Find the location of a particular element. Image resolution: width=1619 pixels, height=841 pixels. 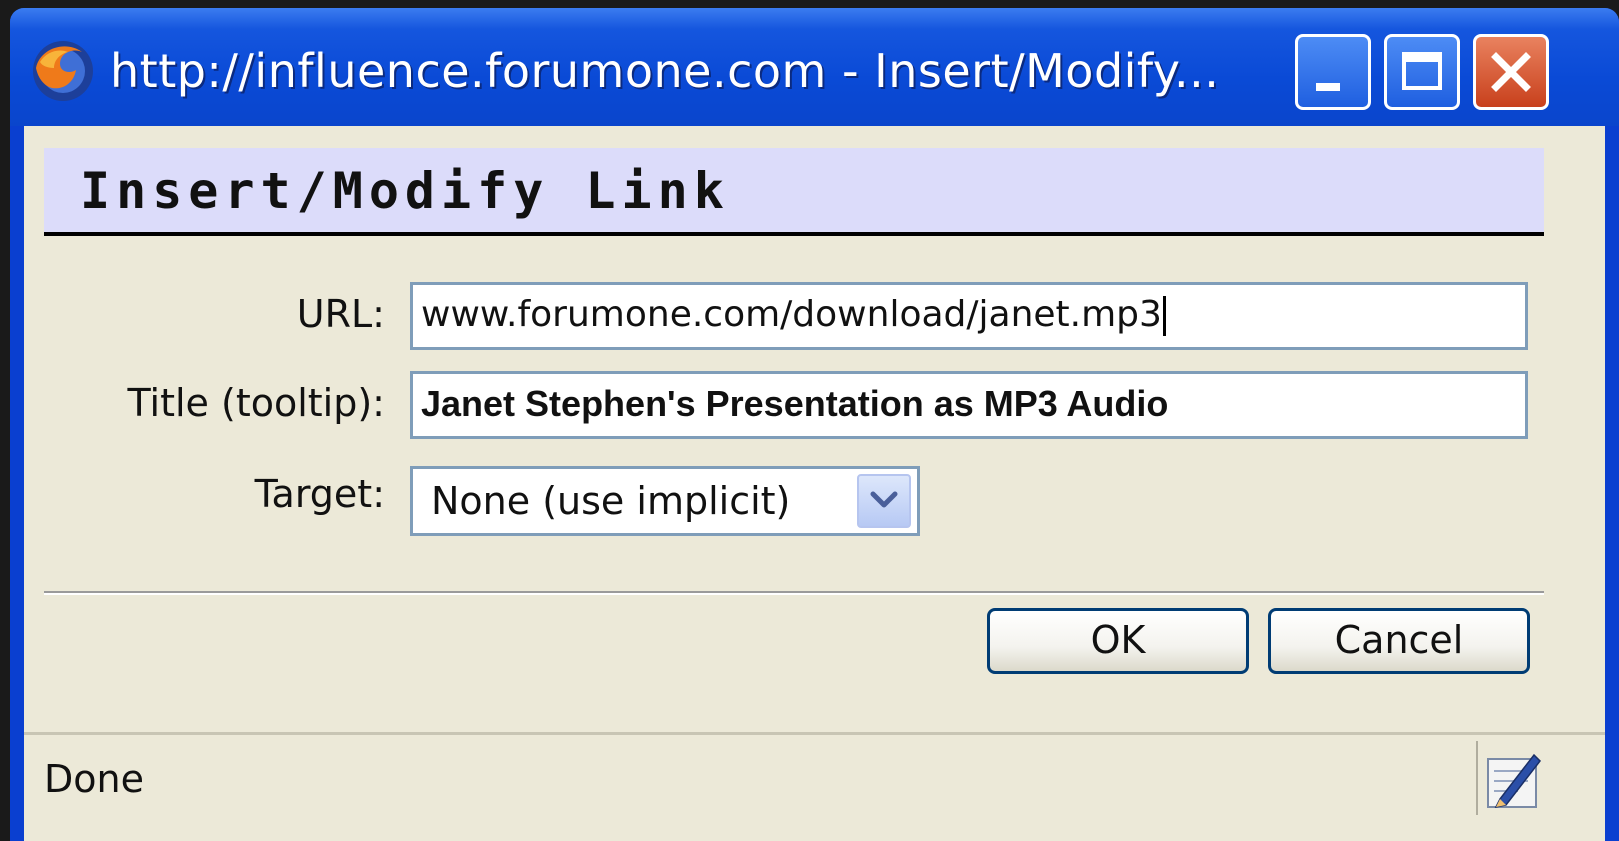

url-input: www.forumone.com/download/janet.mp3 is located at coordinates (969, 316).